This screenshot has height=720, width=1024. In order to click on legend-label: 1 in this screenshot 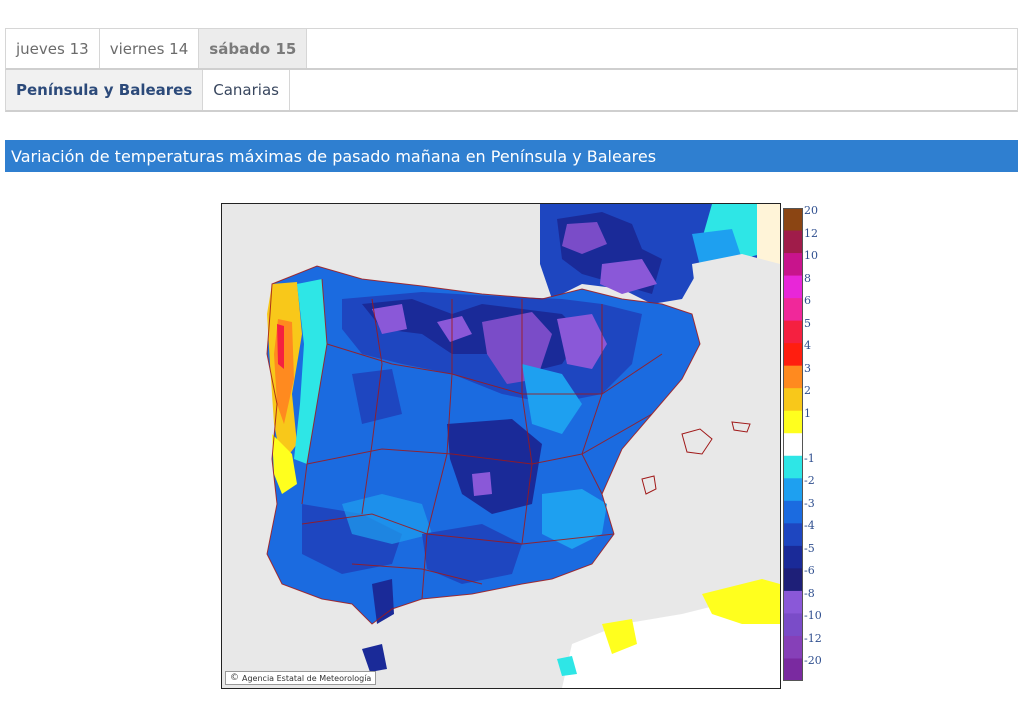, I will do `click(807, 413)`.